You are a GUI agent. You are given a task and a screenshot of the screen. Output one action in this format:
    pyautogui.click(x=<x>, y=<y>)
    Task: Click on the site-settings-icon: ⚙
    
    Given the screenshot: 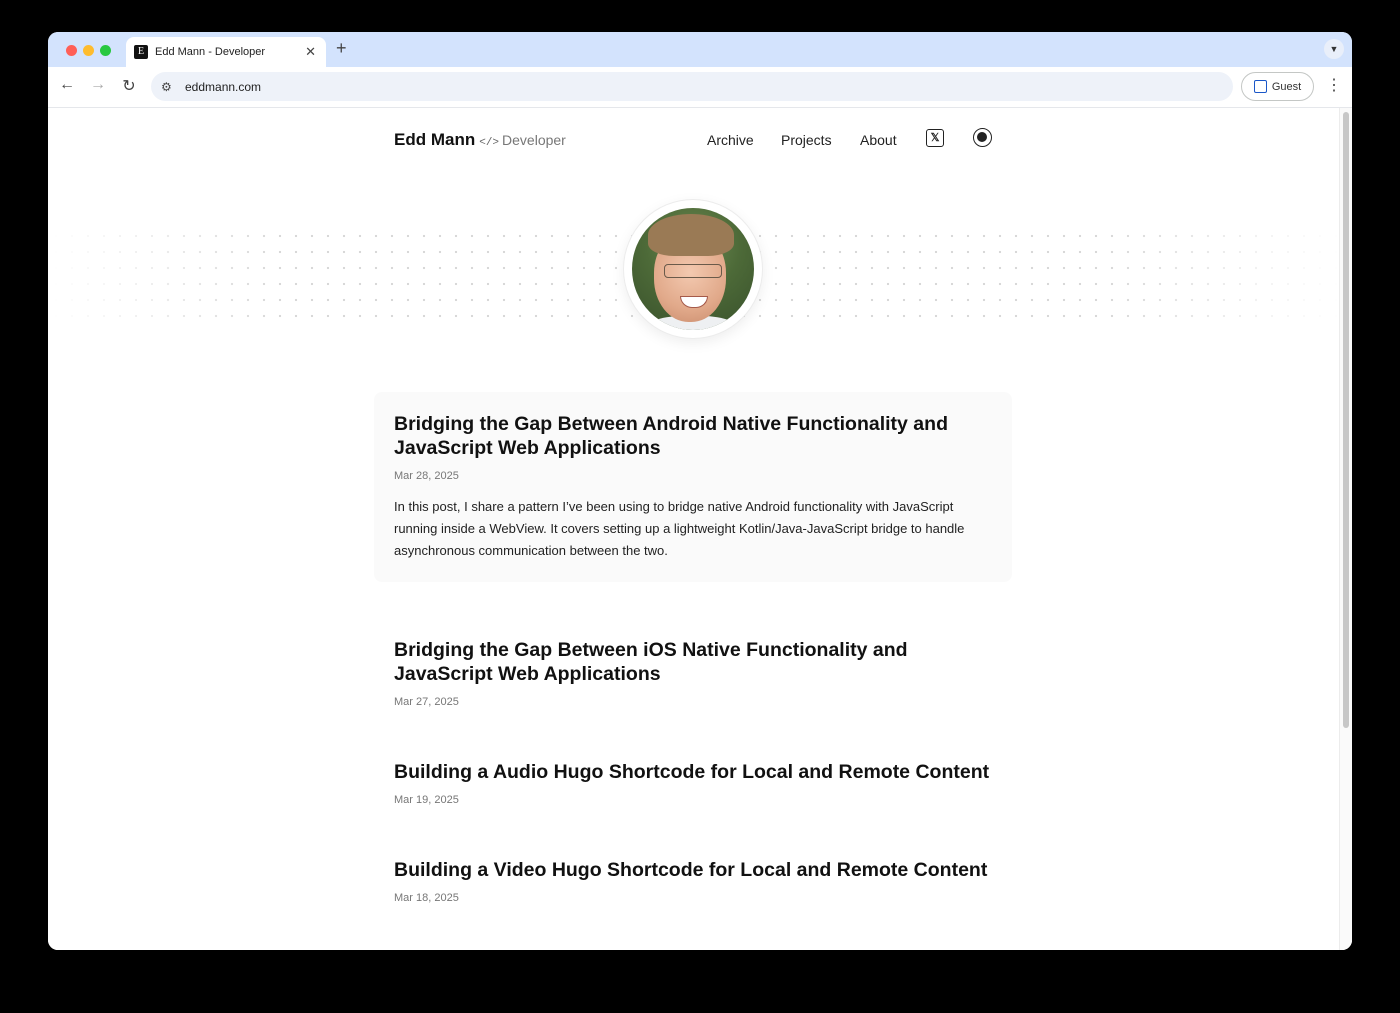 What is the action you would take?
    pyautogui.click(x=168, y=87)
    